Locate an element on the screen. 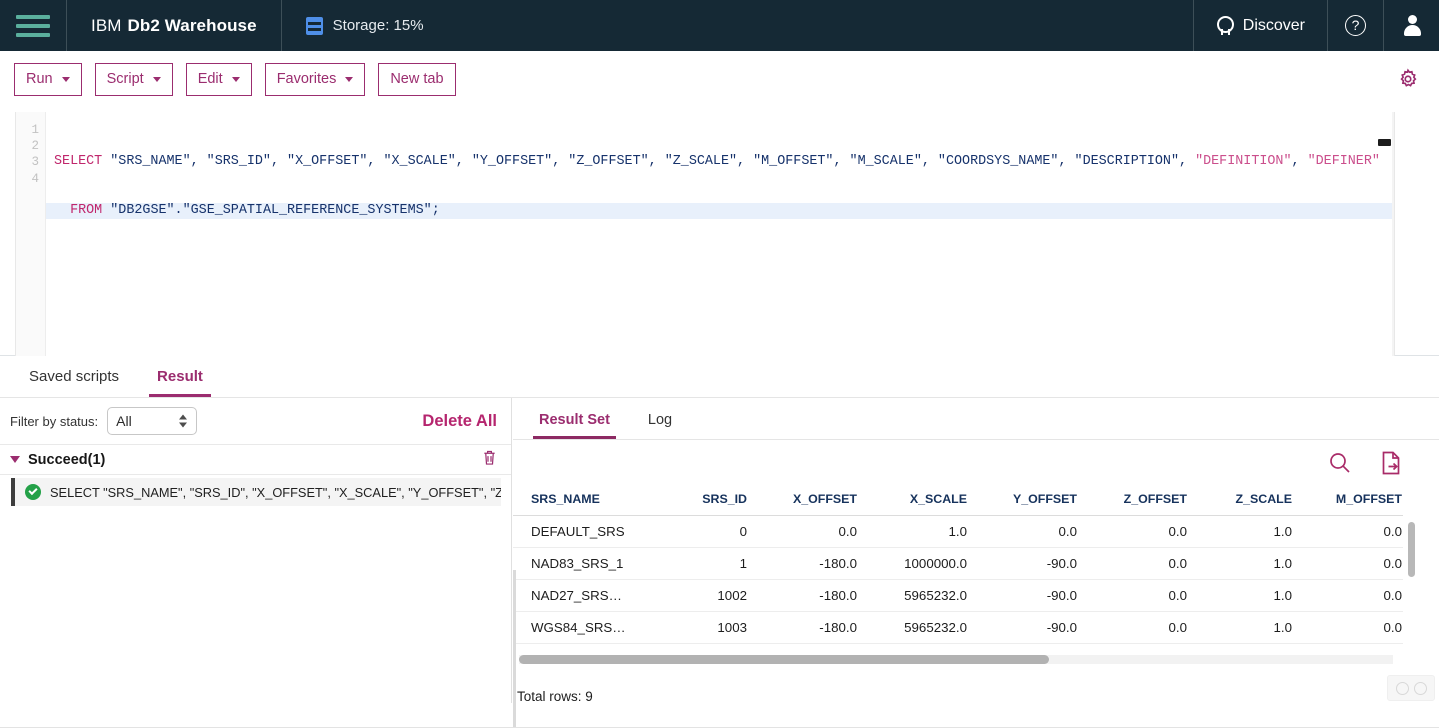 Image resolution: width=1439 pixels, height=728 pixels. line-number: 4 is located at coordinates (35, 178).